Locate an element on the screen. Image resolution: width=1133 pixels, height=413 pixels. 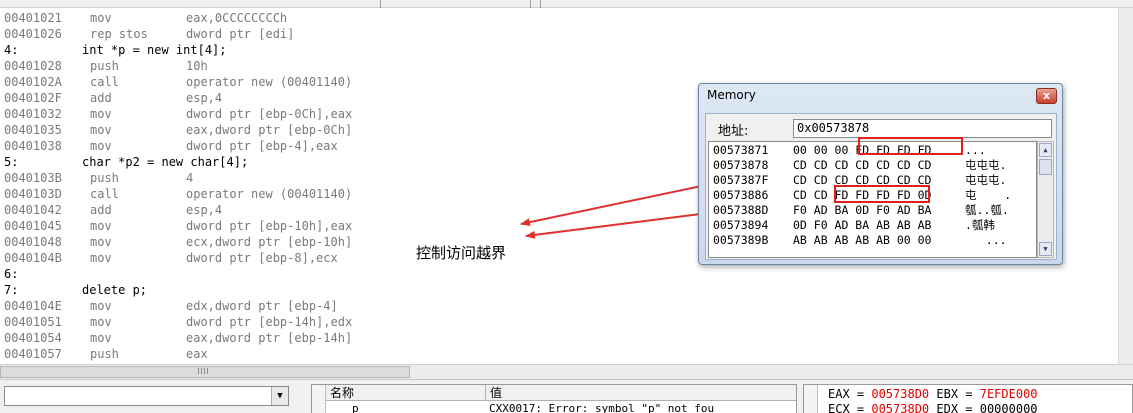
asm-line: 00401032 mov dword ptr [ebp-0Ch],eax is located at coordinates (354, 114).